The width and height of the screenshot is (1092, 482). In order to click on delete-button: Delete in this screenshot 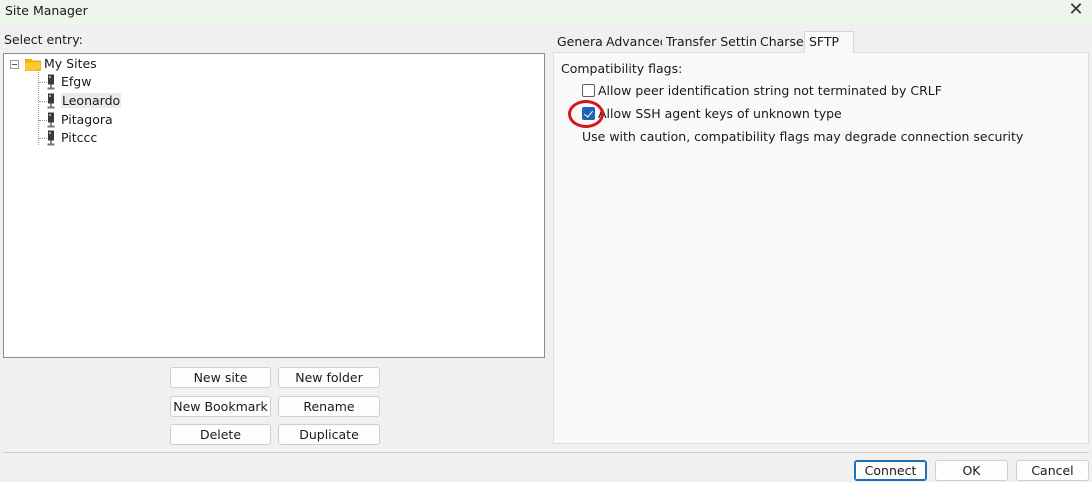, I will do `click(220, 434)`.